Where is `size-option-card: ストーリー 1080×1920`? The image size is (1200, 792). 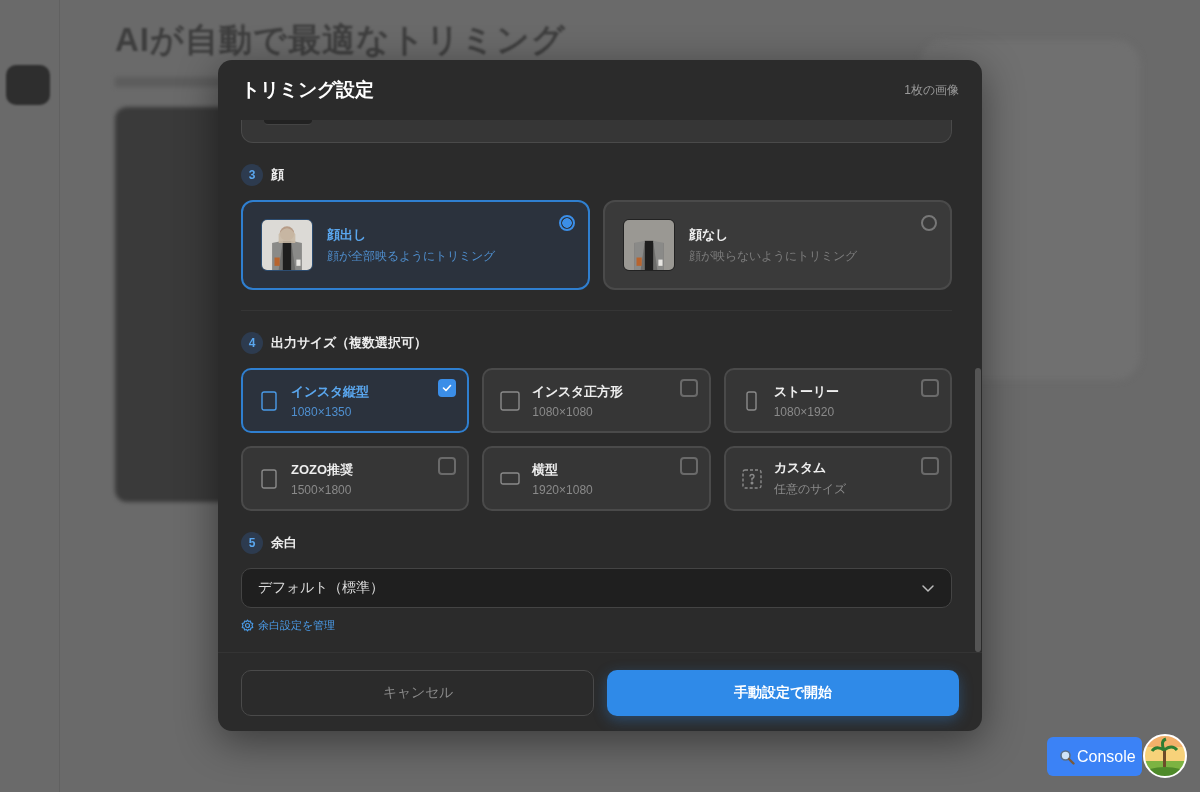
size-option-card: ストーリー 1080×1920 is located at coordinates (837, 400).